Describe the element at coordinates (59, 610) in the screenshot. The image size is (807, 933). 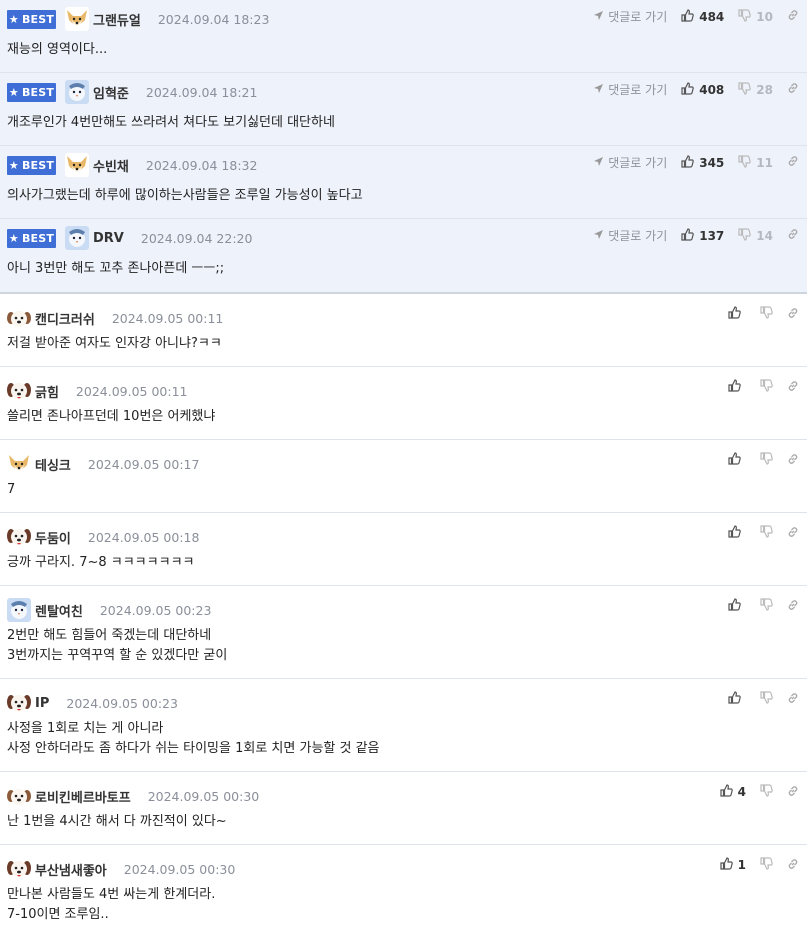
I see `nickname: 렌탈여친` at that location.